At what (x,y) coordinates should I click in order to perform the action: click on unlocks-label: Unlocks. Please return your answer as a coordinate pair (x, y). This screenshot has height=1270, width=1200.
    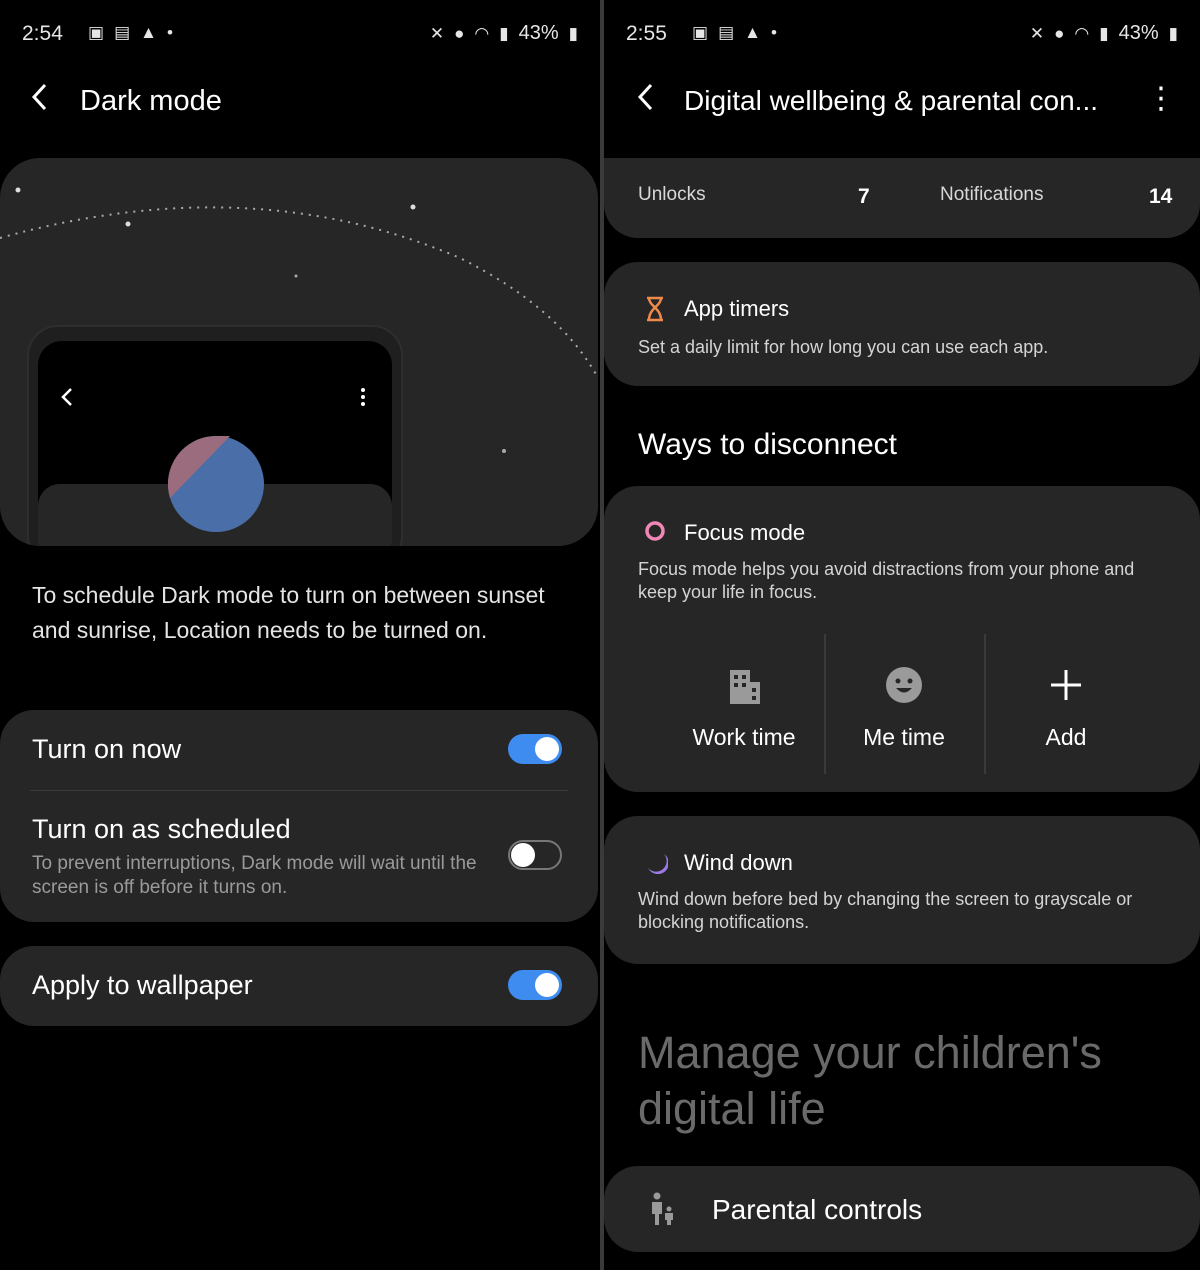
    Looking at the image, I should click on (672, 194).